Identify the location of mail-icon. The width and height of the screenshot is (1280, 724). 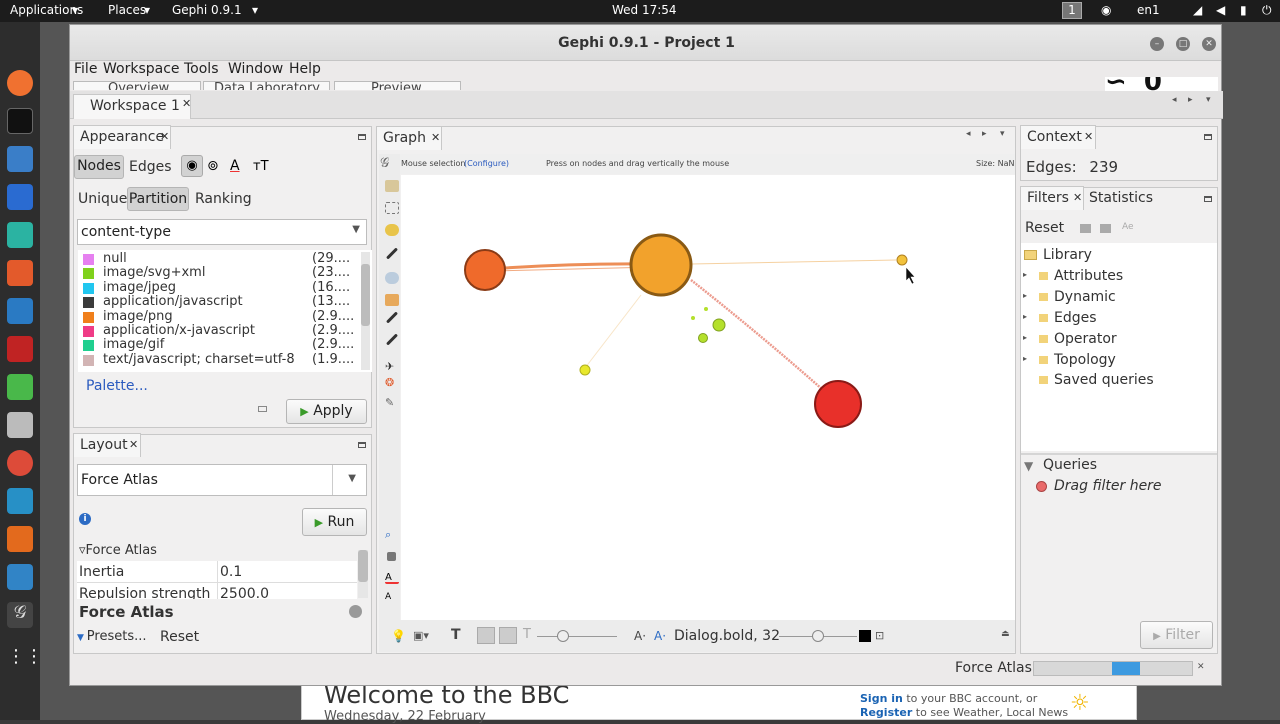
(20, 197).